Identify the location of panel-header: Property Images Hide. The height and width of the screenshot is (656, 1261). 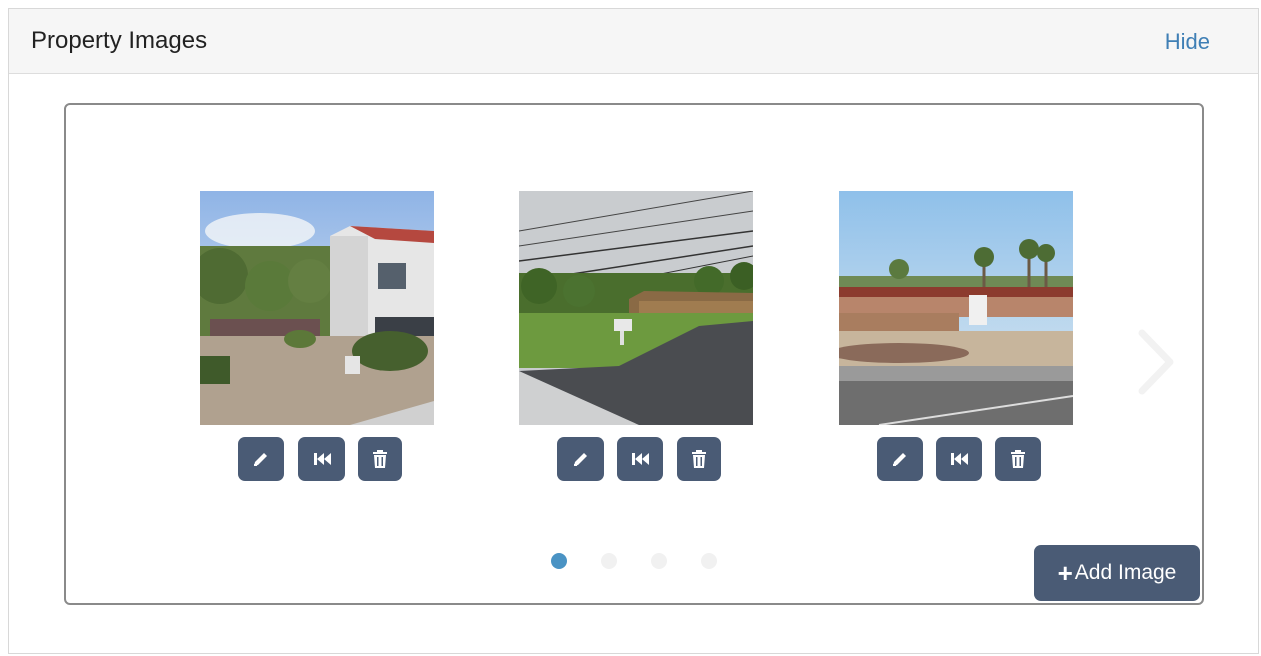
(633, 41).